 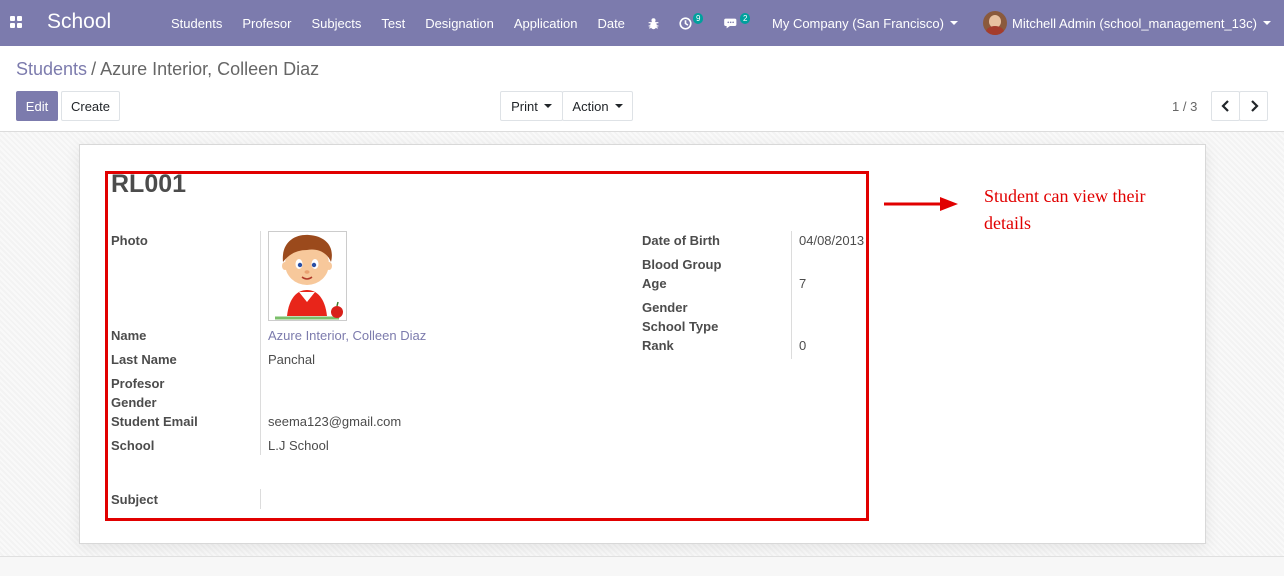 I want to click on activity-button: 9, so click(x=691, y=23).